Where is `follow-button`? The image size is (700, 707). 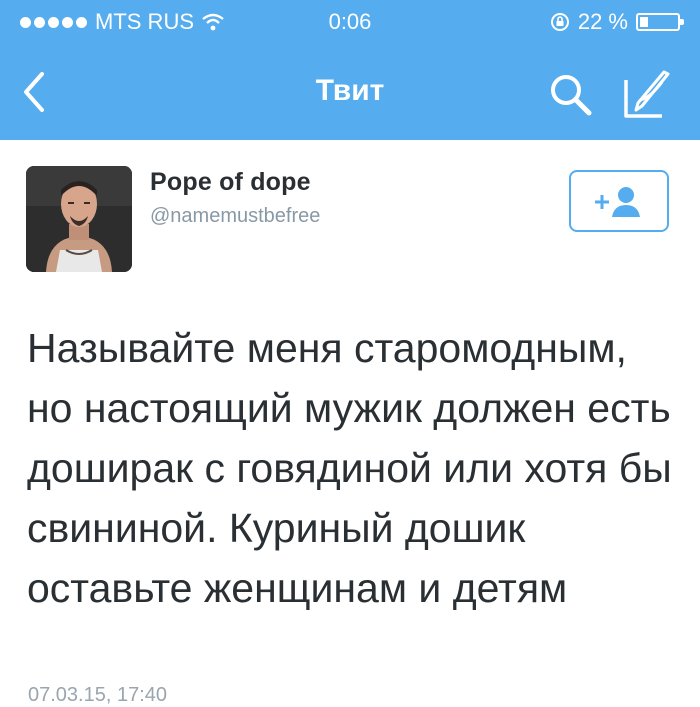 follow-button is located at coordinates (619, 201).